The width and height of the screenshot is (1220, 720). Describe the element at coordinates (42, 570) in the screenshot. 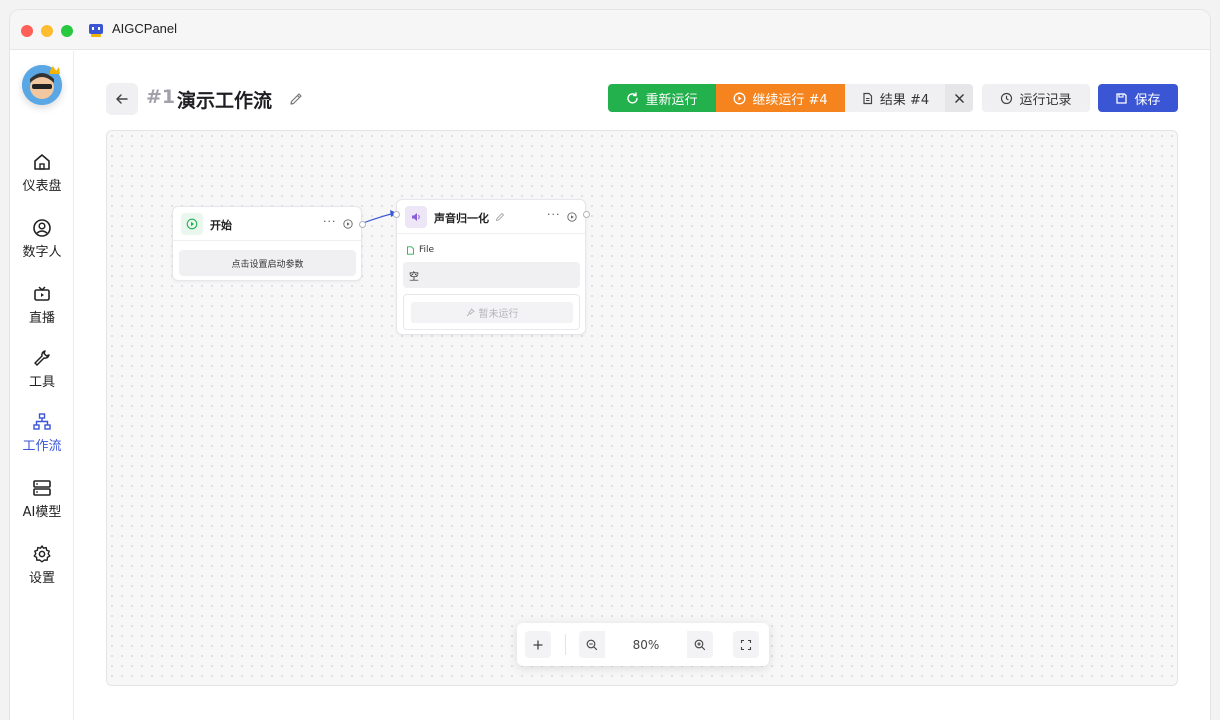

I see `sidebar-item-settings: 设置` at that location.